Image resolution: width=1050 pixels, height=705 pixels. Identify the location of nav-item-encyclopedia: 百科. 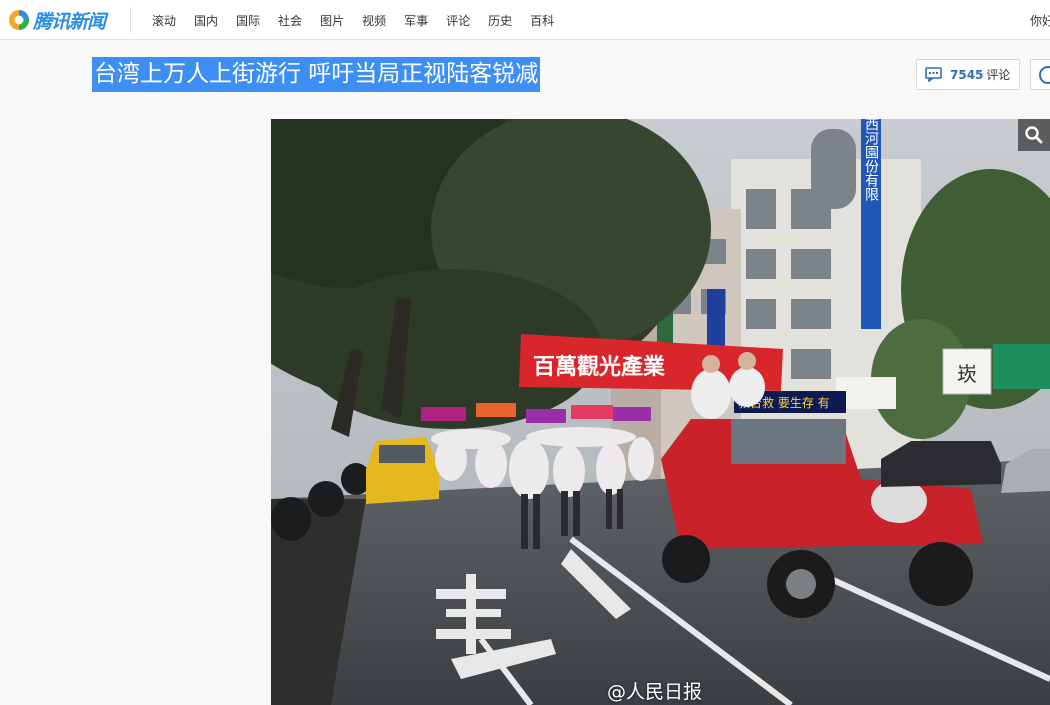
(542, 20).